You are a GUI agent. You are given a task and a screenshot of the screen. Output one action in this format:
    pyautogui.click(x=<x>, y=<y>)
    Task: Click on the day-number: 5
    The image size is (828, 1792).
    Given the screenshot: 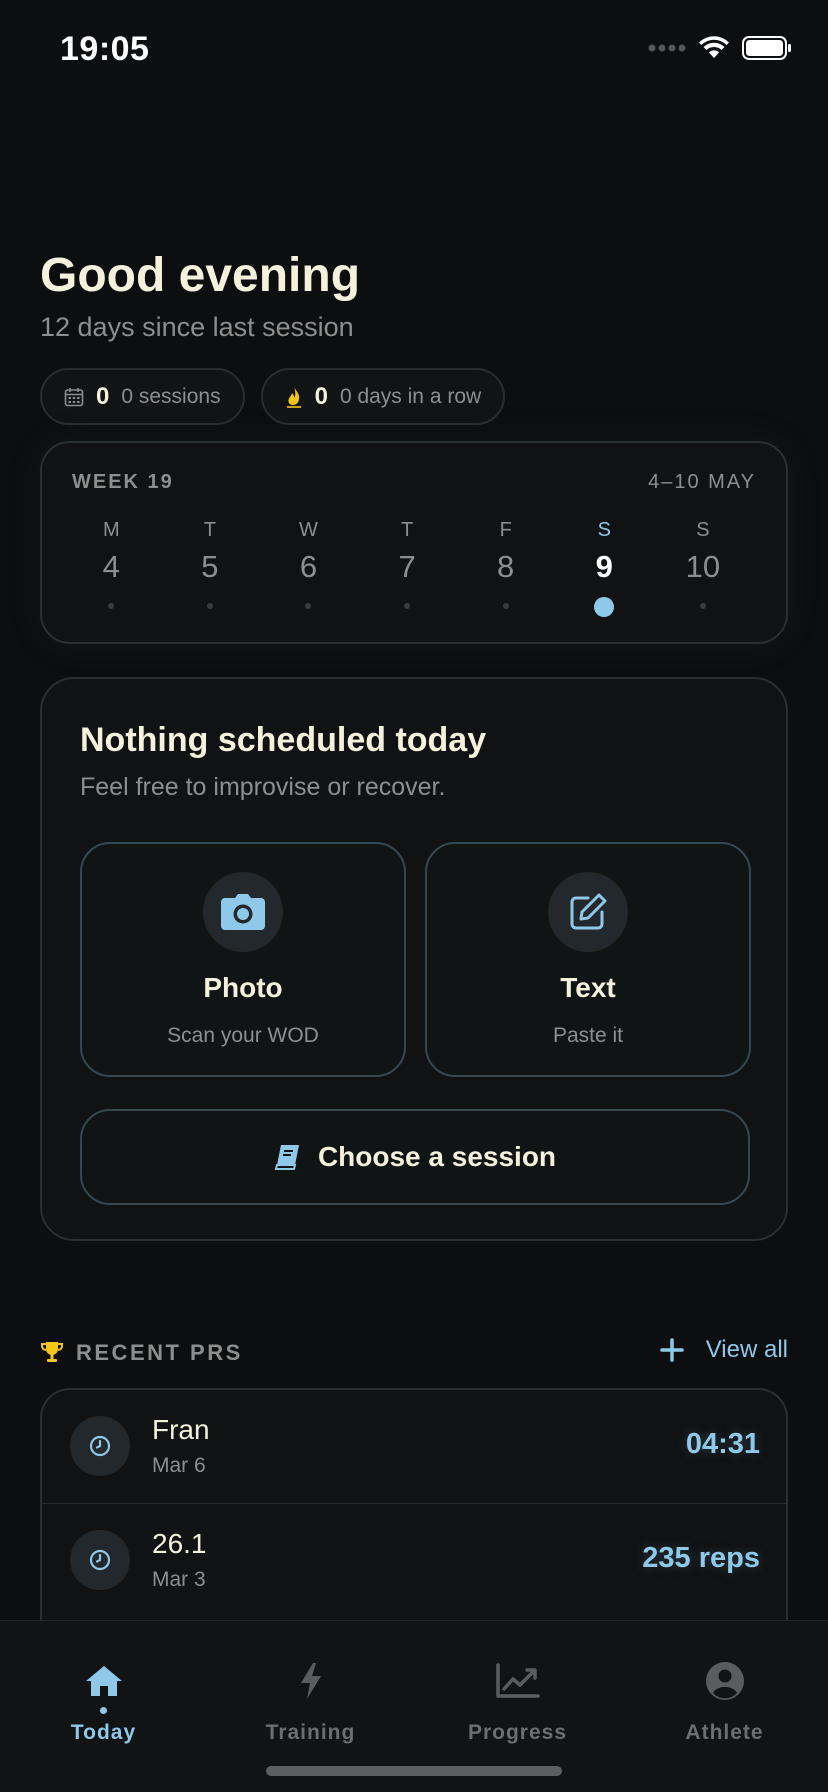 What is the action you would take?
    pyautogui.click(x=210, y=566)
    